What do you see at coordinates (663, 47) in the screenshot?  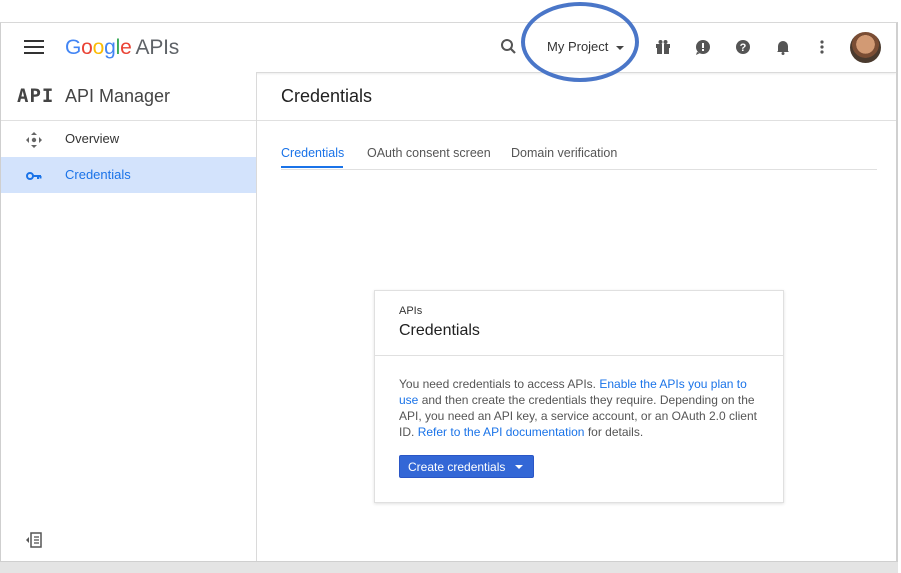 I see `gift-icon` at bounding box center [663, 47].